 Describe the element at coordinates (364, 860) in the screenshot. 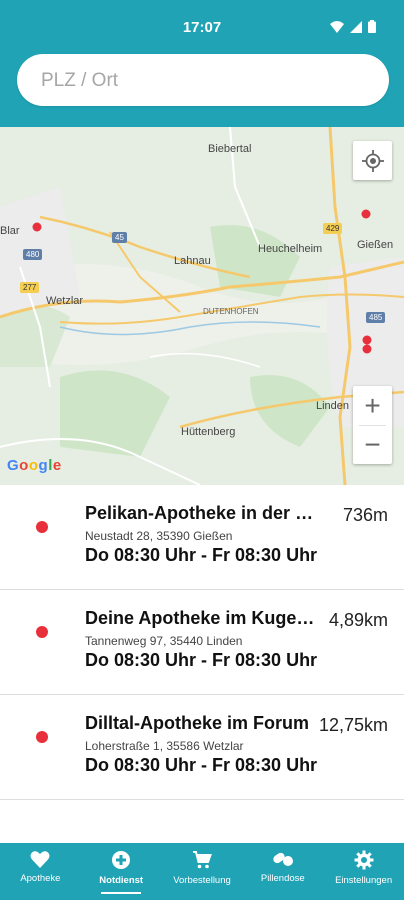

I see `gear-icon` at that location.